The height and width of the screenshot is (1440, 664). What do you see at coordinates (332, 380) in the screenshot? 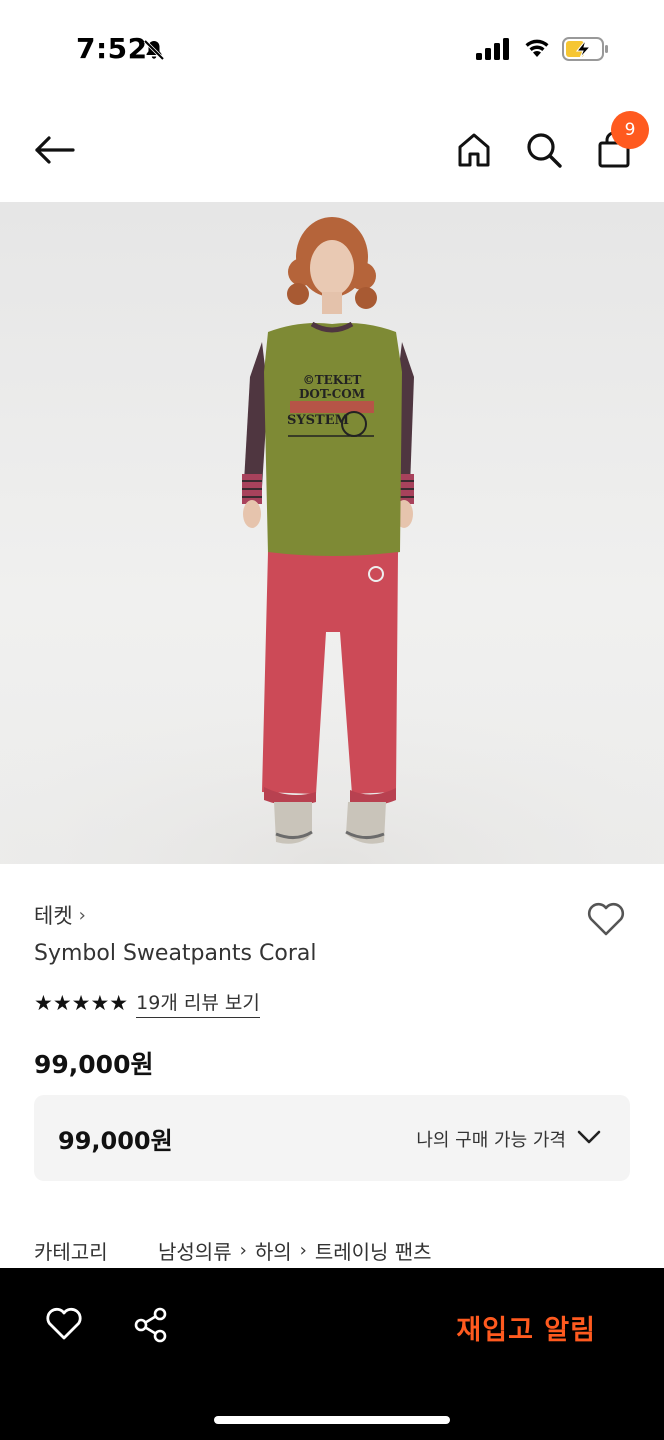
I see `shirt-print-1: ©TEKET` at bounding box center [332, 380].